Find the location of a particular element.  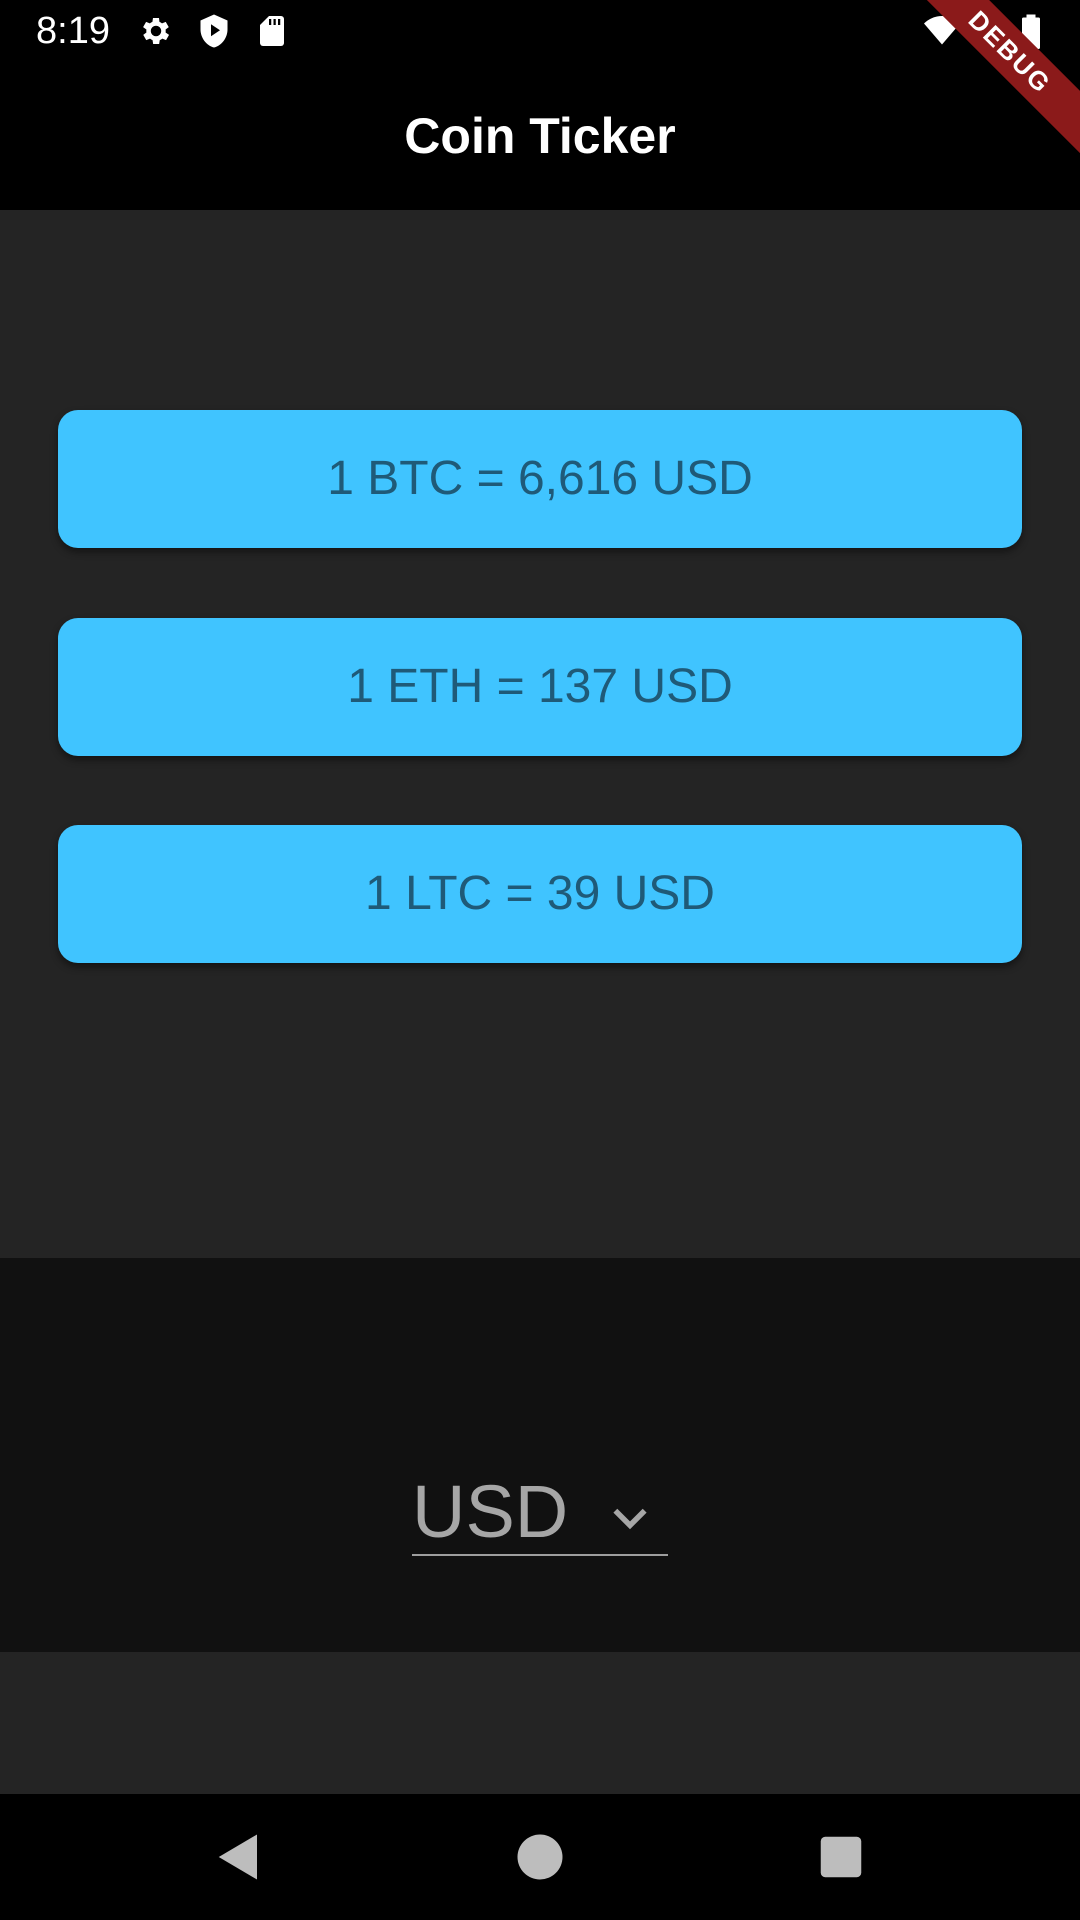

currency-dropdown-value: USD is located at coordinates (490, 1511).